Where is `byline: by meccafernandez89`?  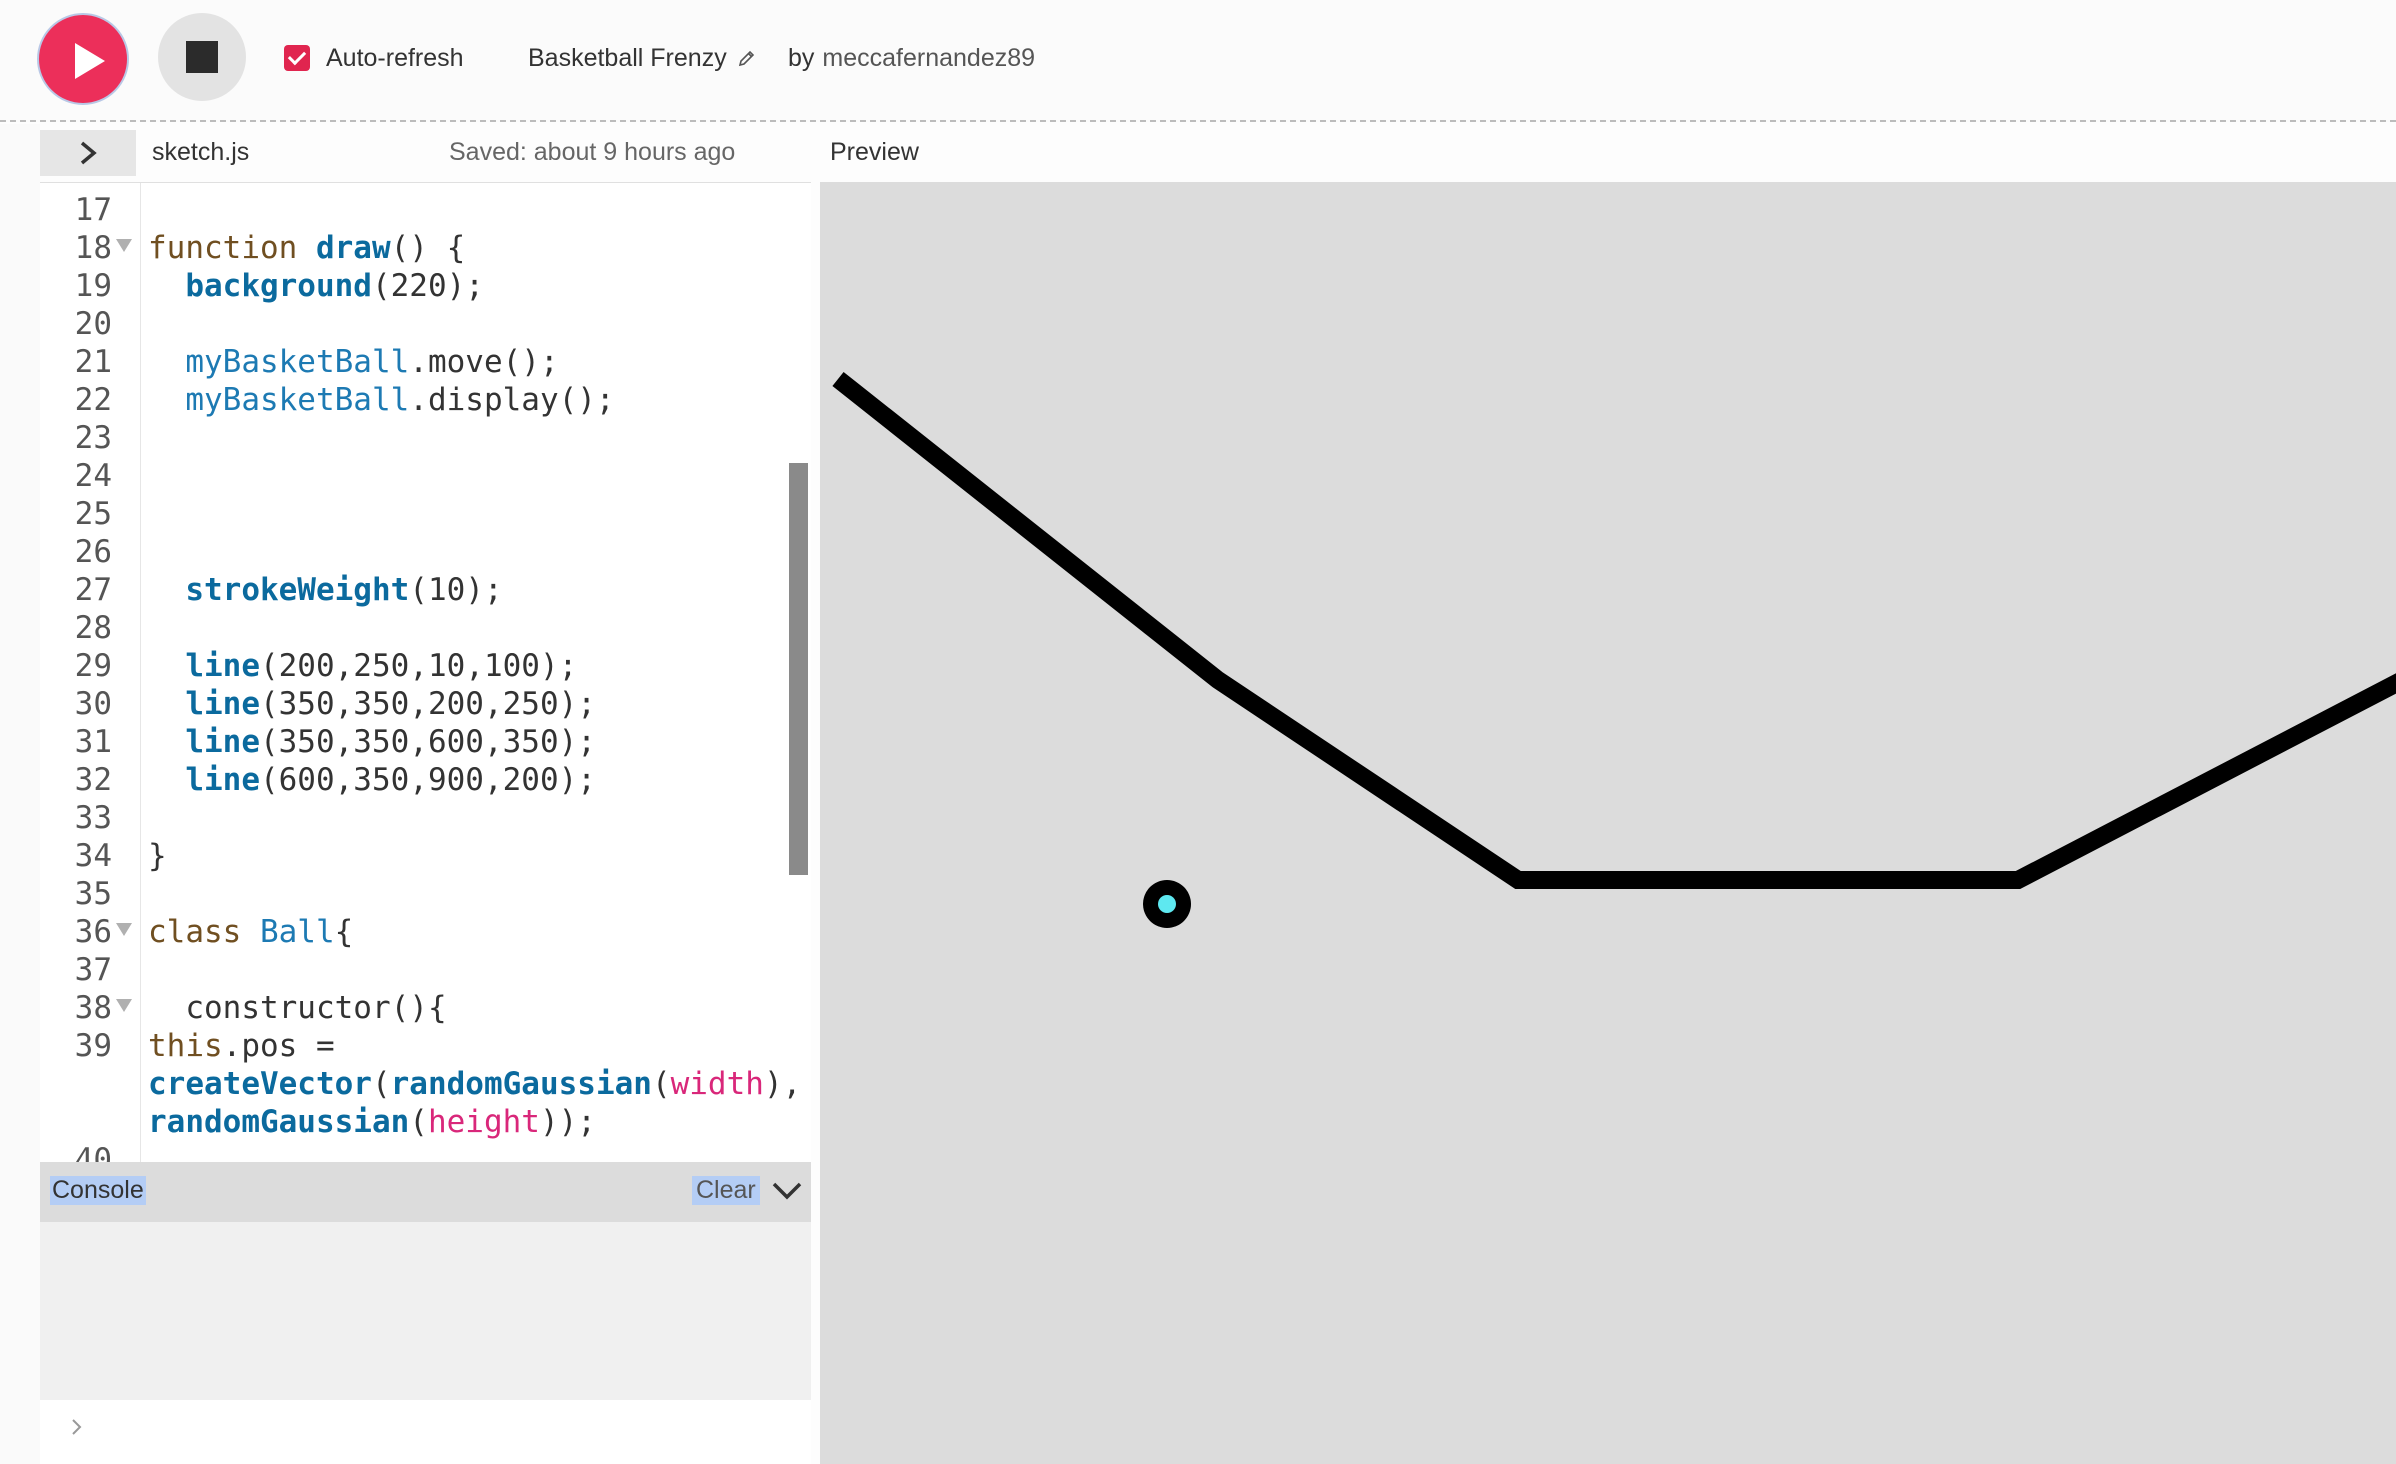 byline: by meccafernandez89 is located at coordinates (911, 58).